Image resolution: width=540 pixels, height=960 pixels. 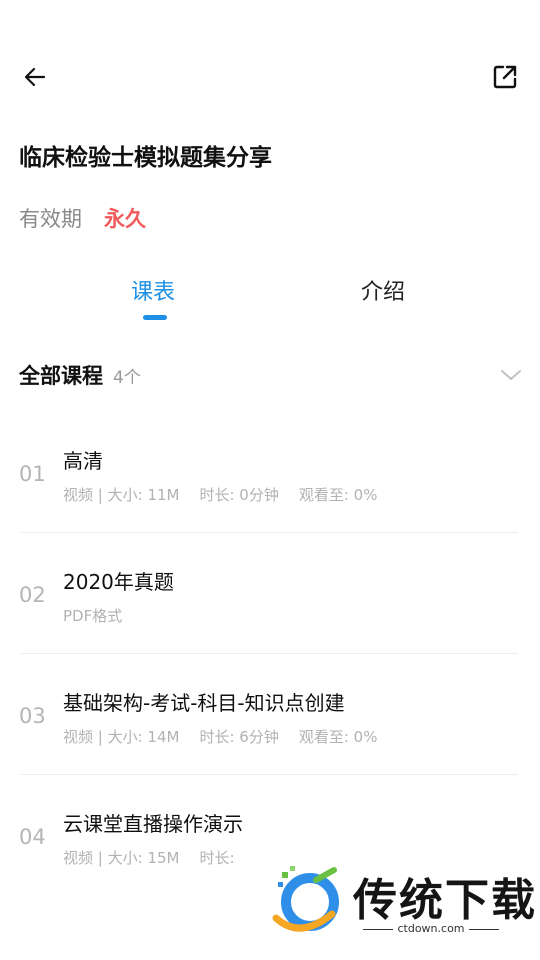 I want to click on arrow-left-icon, so click(x=35, y=77).